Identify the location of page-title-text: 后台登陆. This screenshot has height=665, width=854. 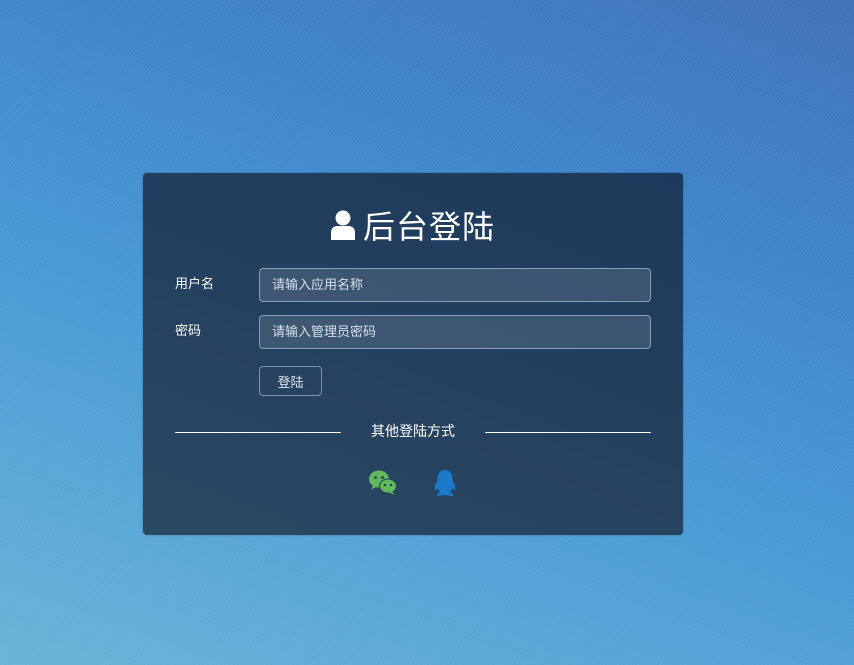
(428, 227).